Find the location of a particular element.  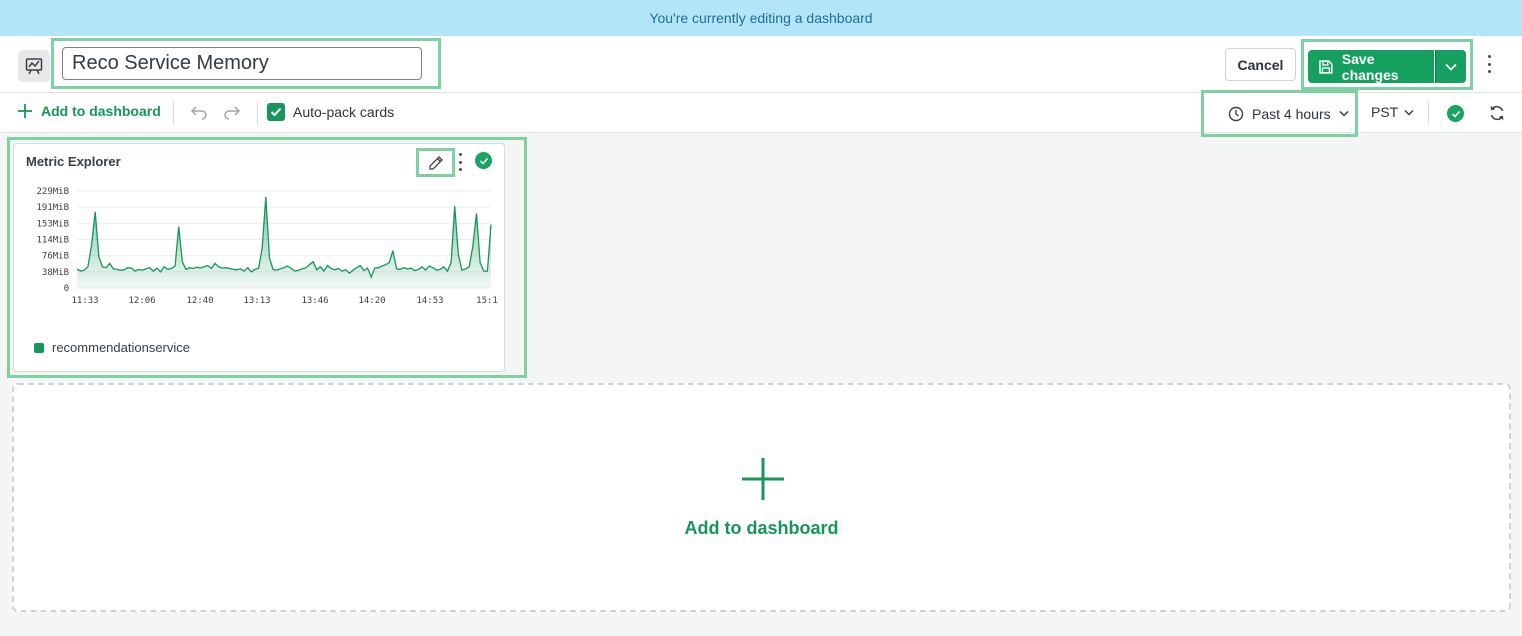

chart-legend: recommendationservice is located at coordinates (112, 347).